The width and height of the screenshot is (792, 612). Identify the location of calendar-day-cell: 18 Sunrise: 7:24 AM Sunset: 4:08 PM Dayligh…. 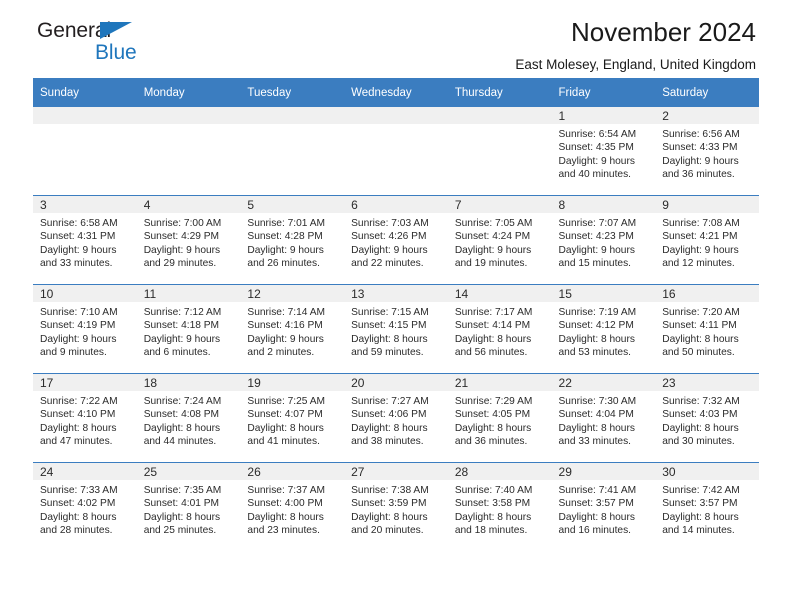
(188, 418).